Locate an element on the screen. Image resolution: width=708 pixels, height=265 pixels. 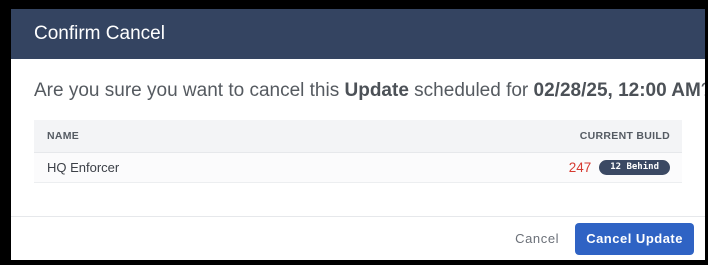
table-header-row: NAME CURRENT BUILD is located at coordinates (358, 136).